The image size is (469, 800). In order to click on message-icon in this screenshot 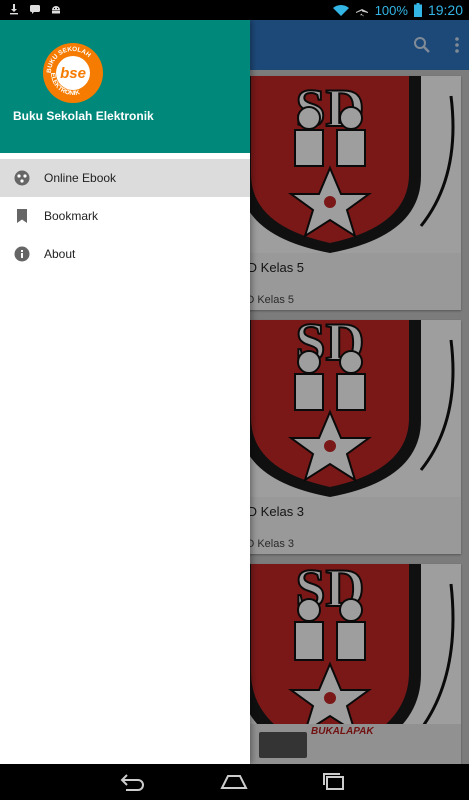, I will do `click(35, 9)`.